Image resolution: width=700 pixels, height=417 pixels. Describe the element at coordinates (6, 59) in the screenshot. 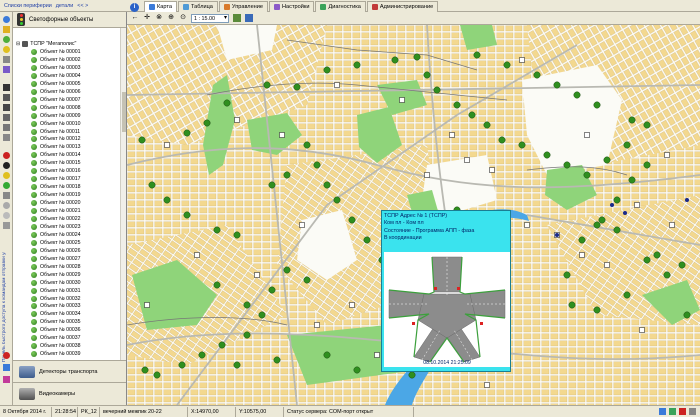

I see `list-icon` at that location.